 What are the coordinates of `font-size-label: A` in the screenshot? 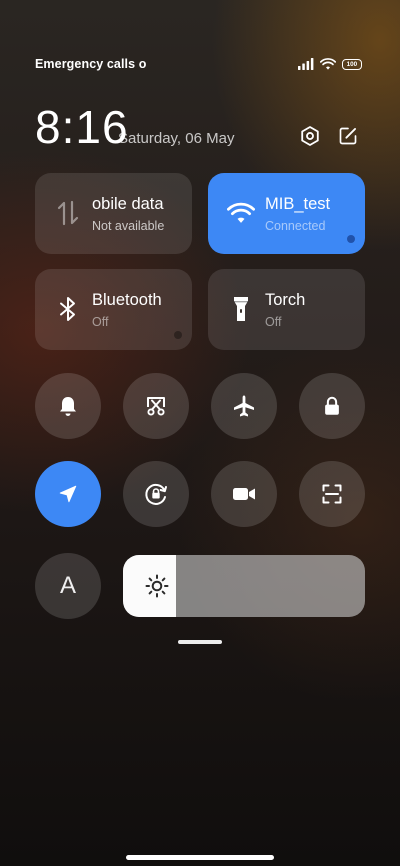 It's located at (67, 585).